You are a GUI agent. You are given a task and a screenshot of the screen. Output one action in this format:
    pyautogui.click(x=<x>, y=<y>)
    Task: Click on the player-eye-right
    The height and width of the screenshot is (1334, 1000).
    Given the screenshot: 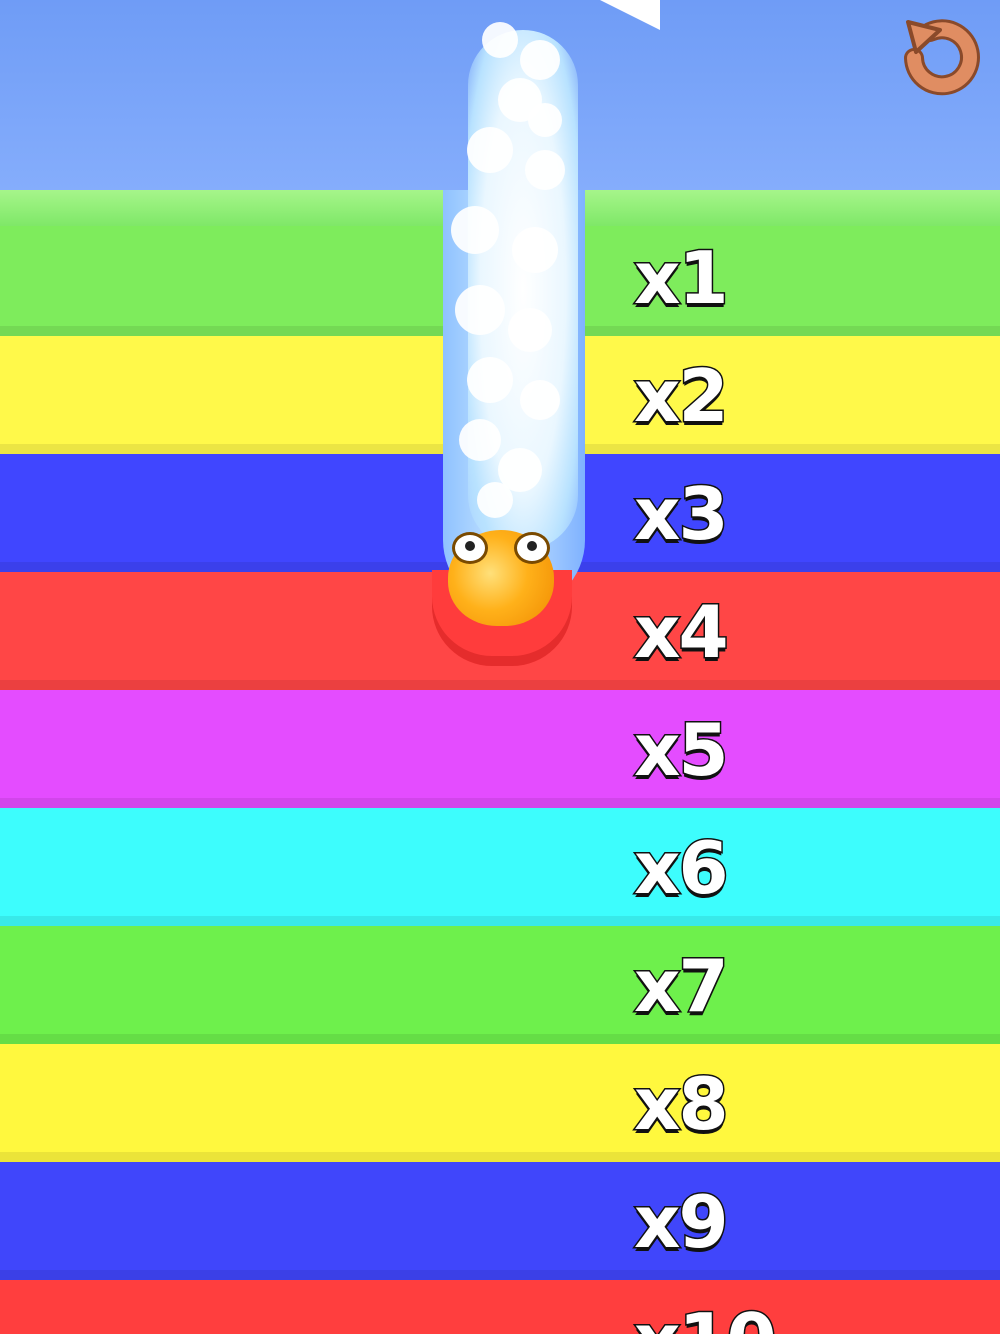 What is the action you would take?
    pyautogui.click(x=532, y=548)
    